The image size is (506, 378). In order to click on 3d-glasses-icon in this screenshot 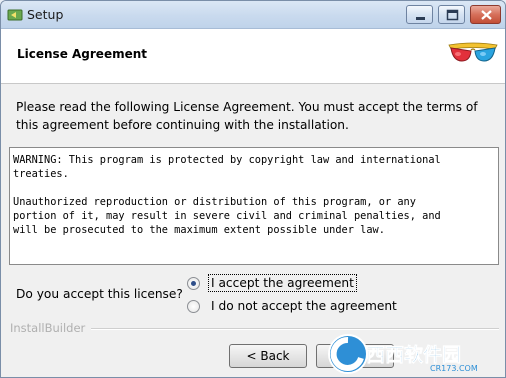, I will do `click(473, 52)`.